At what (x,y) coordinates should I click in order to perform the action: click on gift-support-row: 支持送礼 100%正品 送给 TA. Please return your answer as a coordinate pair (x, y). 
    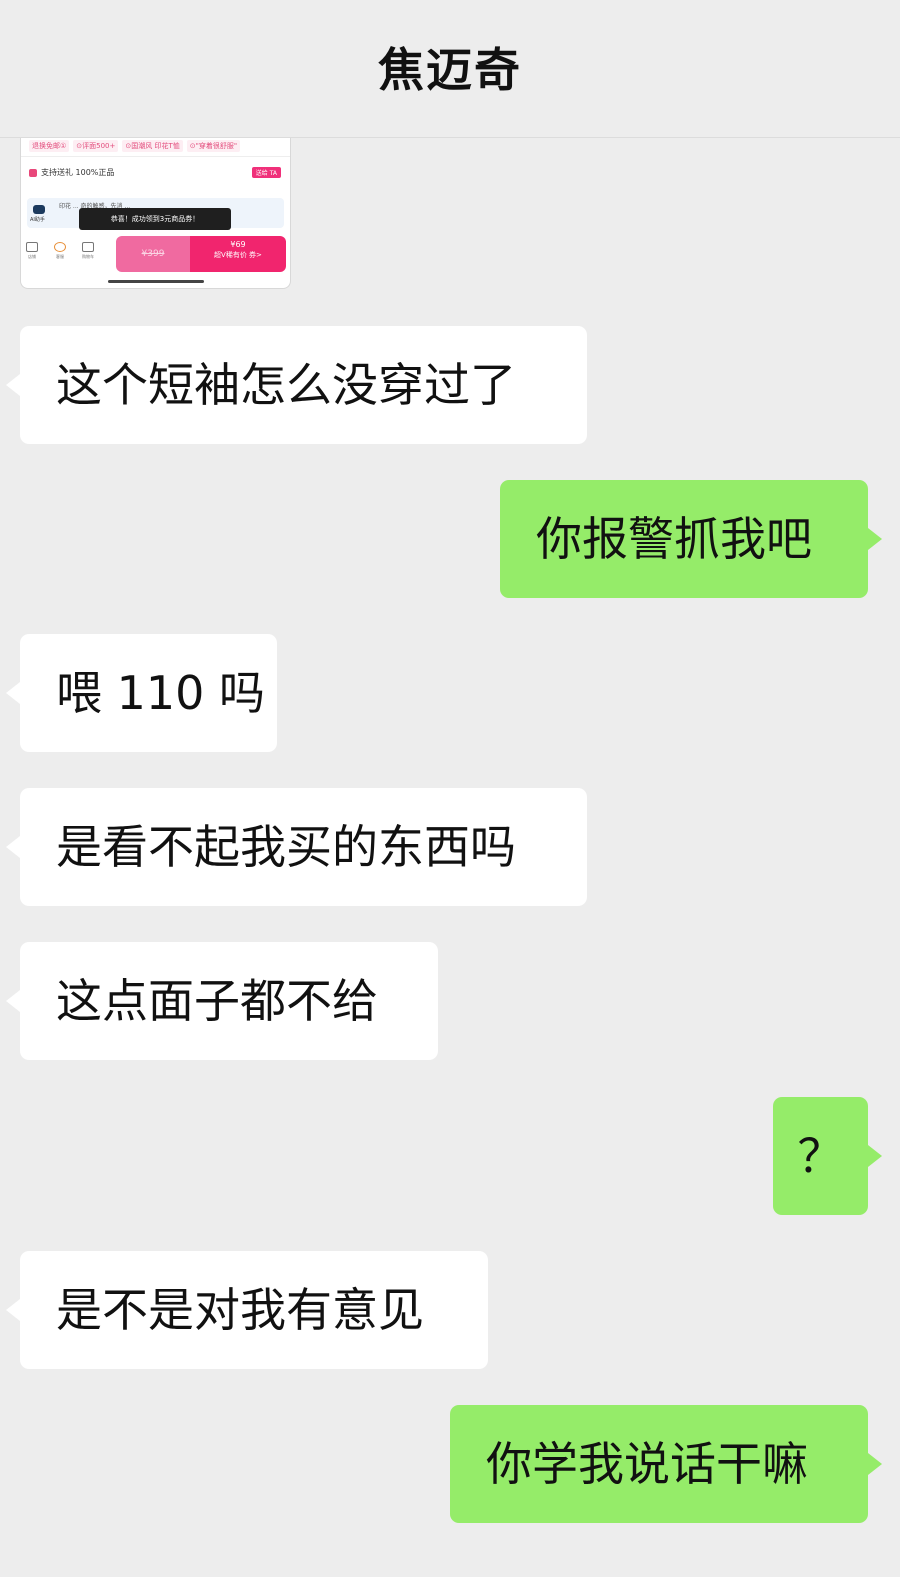
    Looking at the image, I should click on (155, 172).